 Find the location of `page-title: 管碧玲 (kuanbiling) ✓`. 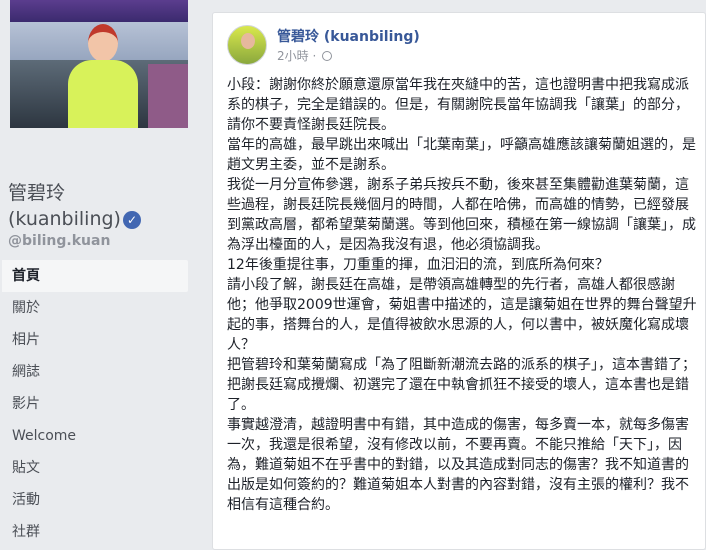

page-title: 管碧玲 (kuanbiling) ✓ is located at coordinates (103, 206).